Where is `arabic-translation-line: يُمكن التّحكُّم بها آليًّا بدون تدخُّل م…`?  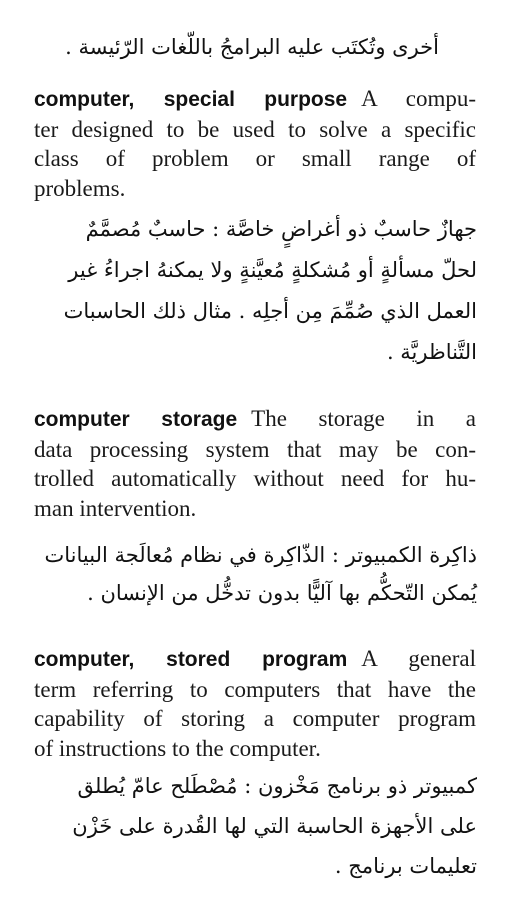
arabic-translation-line: يُمكن التّحكُّم بها آليًّا بدون تدخُّل م… is located at coordinates (282, 593).